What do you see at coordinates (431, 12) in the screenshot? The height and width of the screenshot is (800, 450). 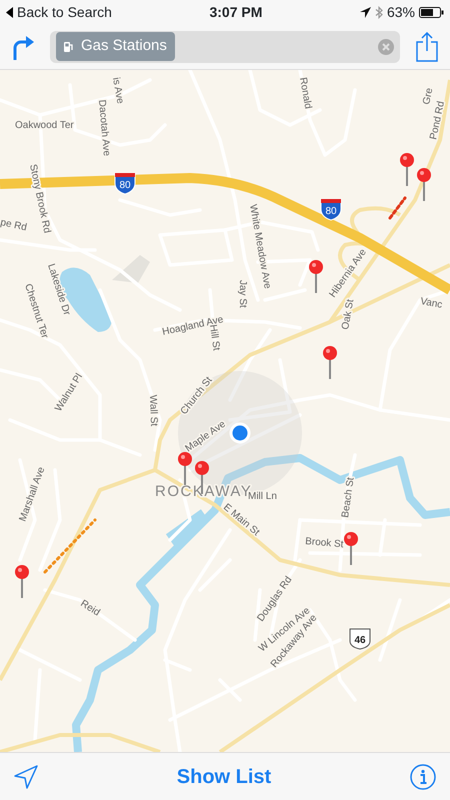 I see `battery-icon` at bounding box center [431, 12].